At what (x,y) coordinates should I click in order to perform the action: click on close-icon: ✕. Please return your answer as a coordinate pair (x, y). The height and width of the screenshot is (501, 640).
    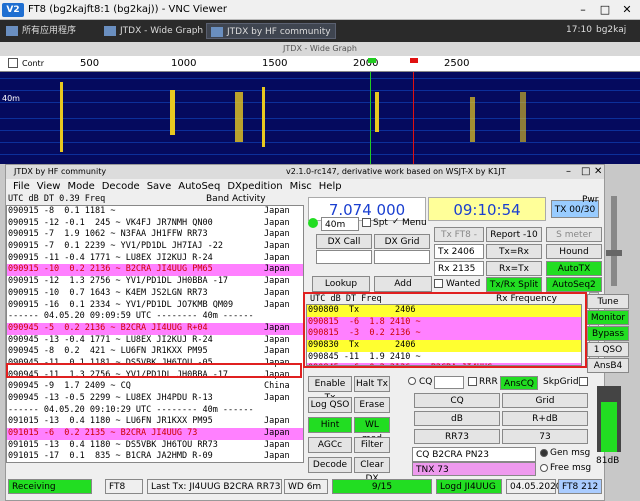
    Looking at the image, I should click on (627, 10).